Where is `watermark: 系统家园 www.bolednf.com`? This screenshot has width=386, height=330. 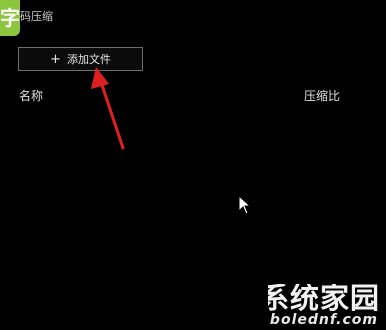 watermark: 系统家园 www.bolednf.com is located at coordinates (327, 307).